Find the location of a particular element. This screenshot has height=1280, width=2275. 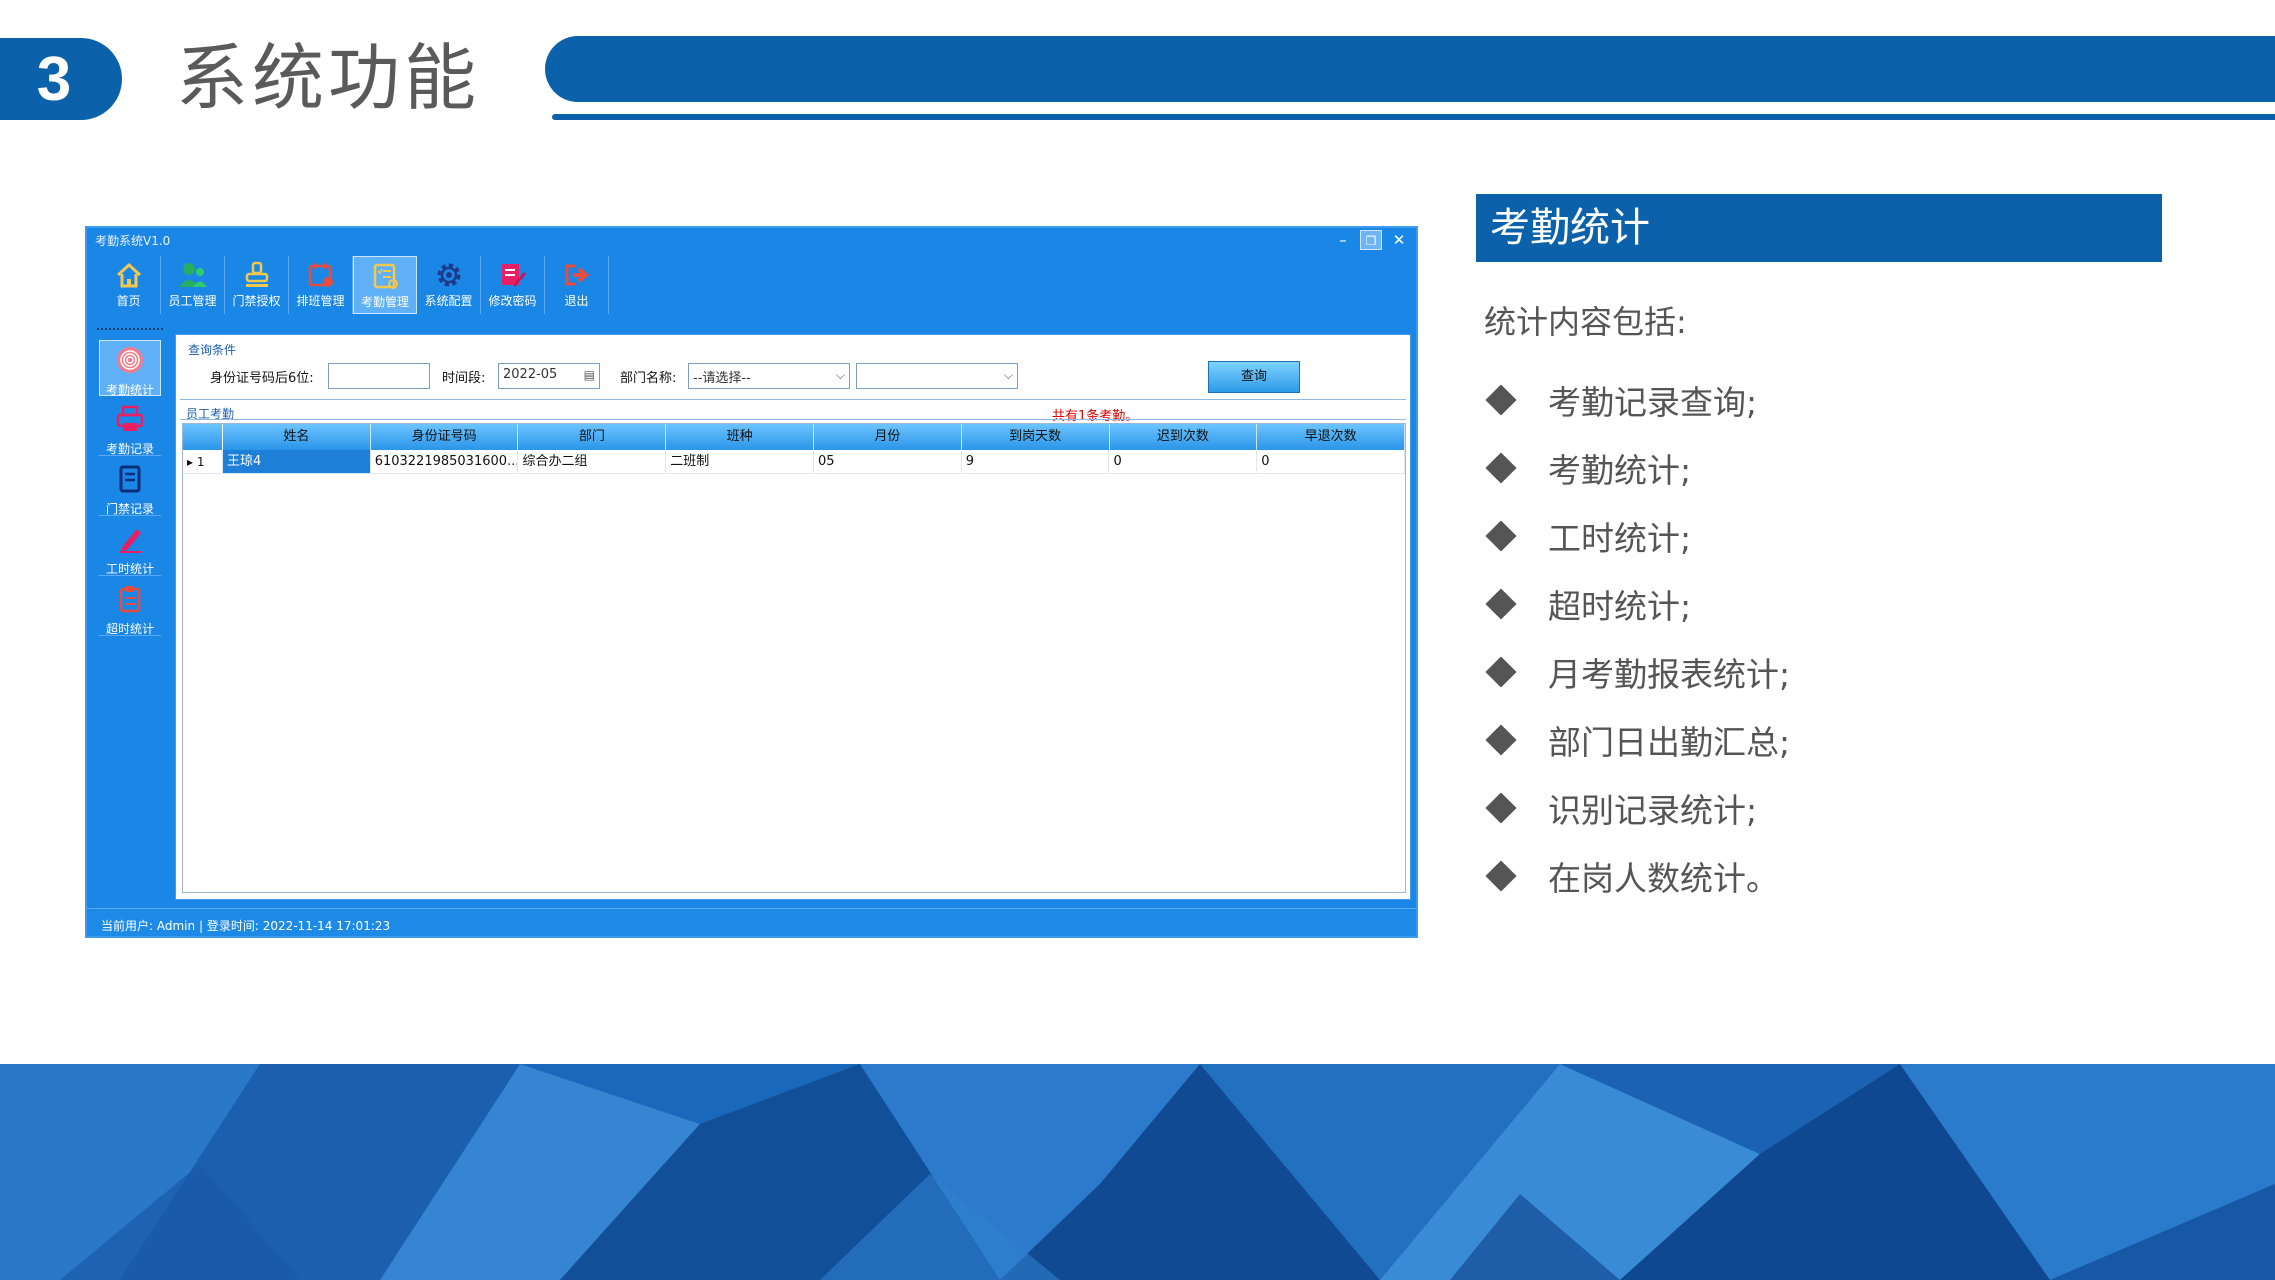

cell-name: 王琼4 is located at coordinates (296, 461).